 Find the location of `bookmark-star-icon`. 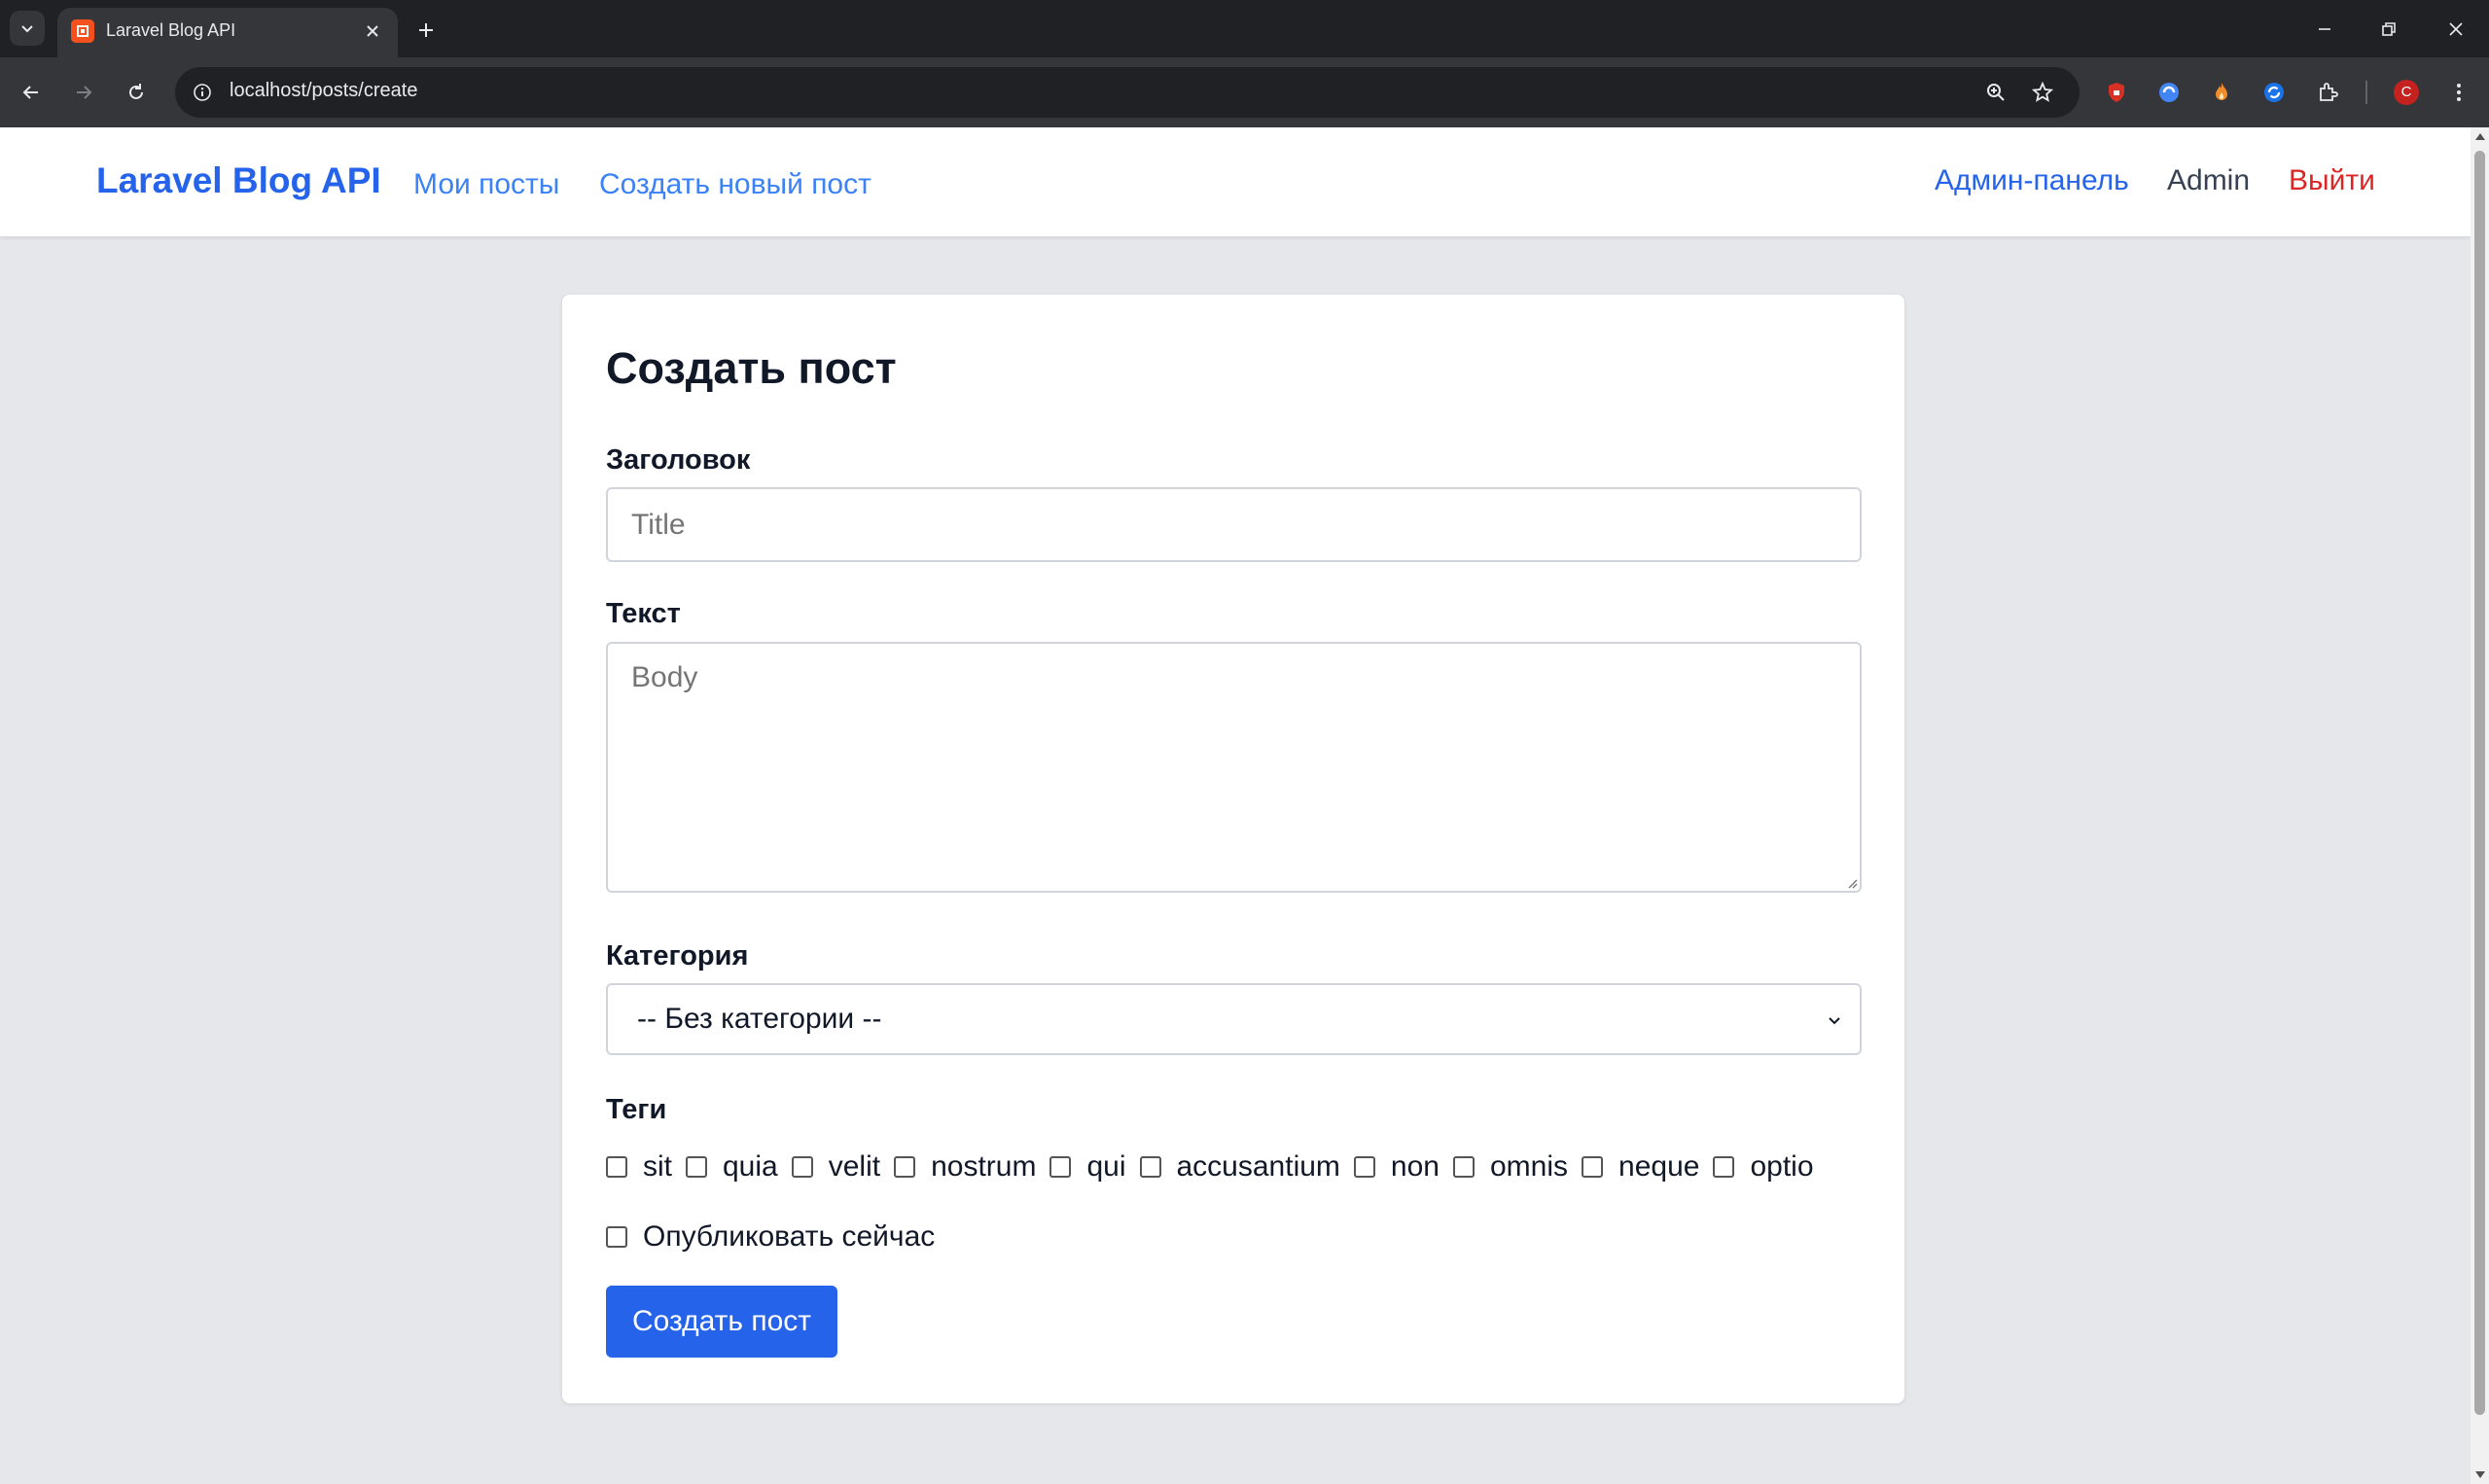

bookmark-star-icon is located at coordinates (2042, 93).